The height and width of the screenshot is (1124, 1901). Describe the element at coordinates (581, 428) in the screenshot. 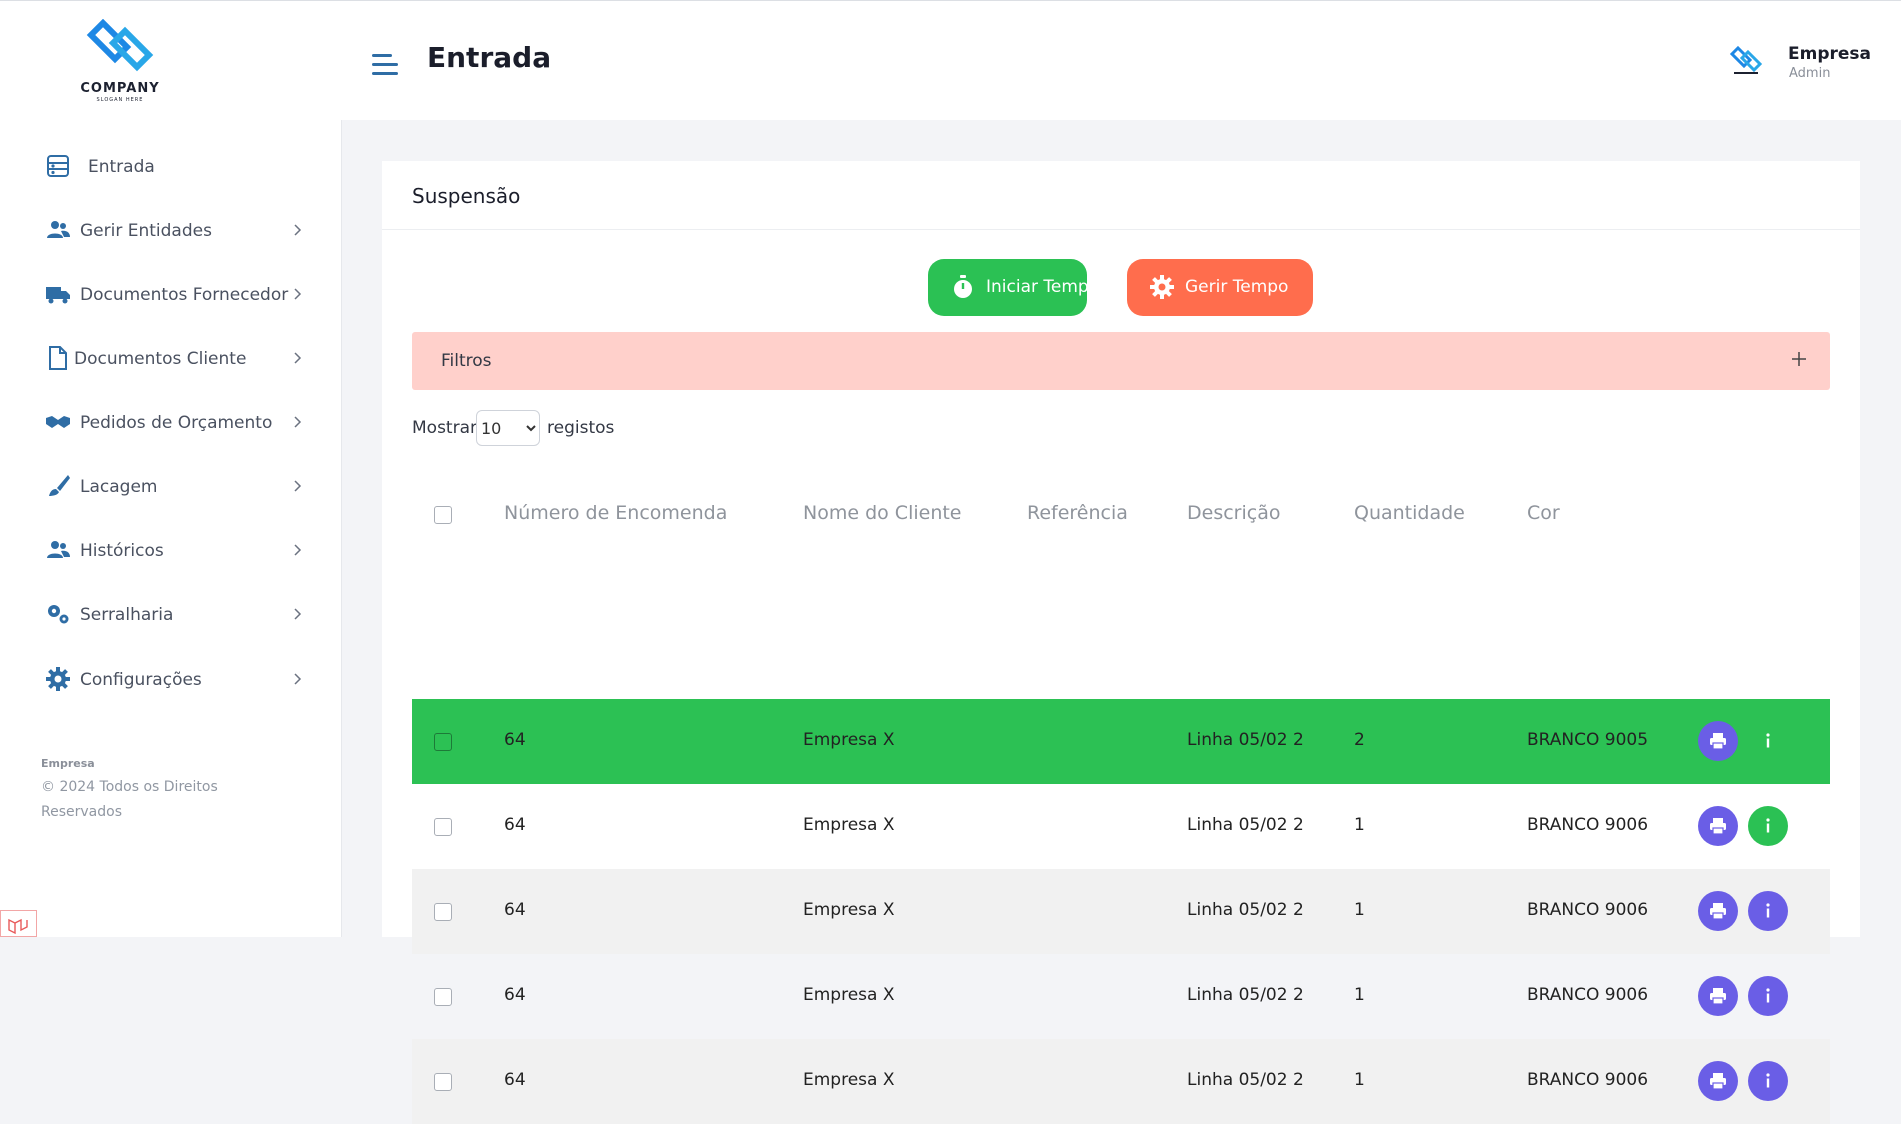

I see `records-label: registos` at that location.